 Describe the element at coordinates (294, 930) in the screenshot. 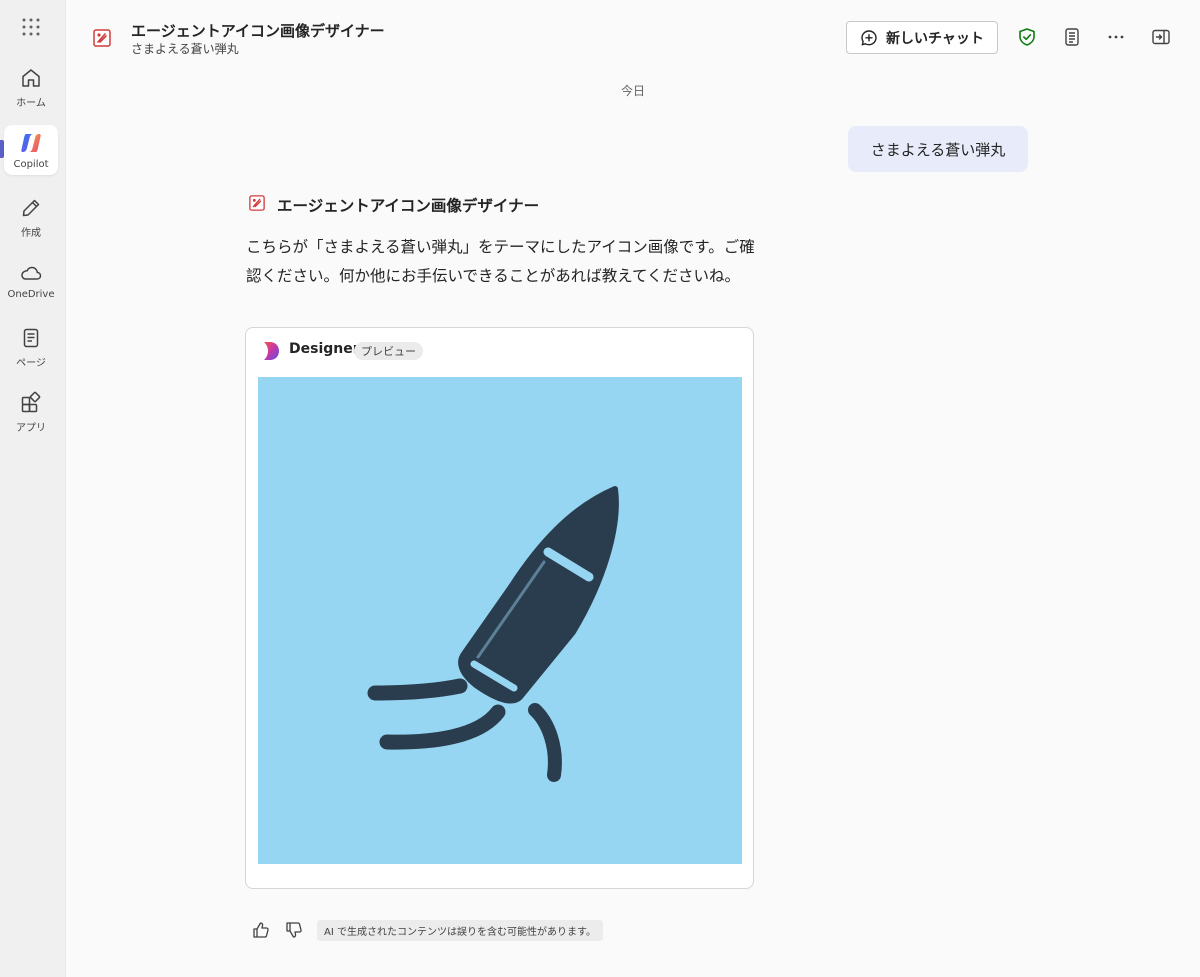

I see `thumbs-down-icon` at that location.